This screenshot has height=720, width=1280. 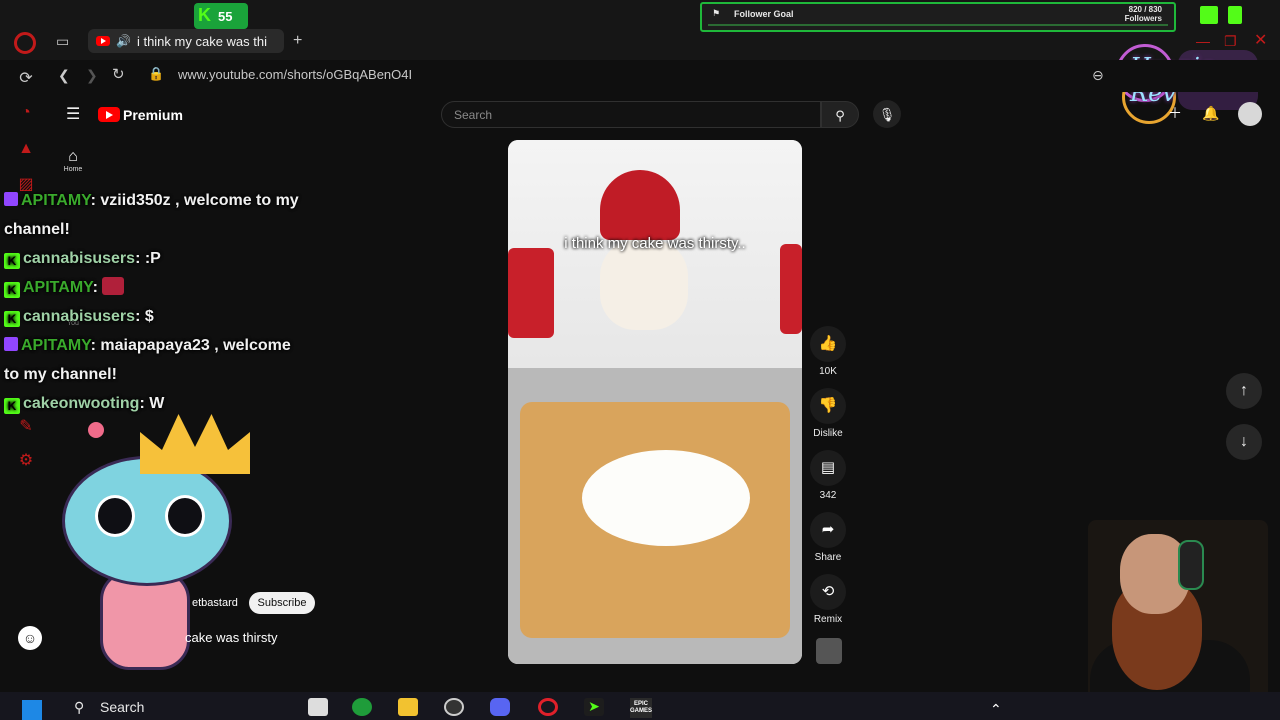 I want to click on twitch-icon, so click(x=1209, y=15).